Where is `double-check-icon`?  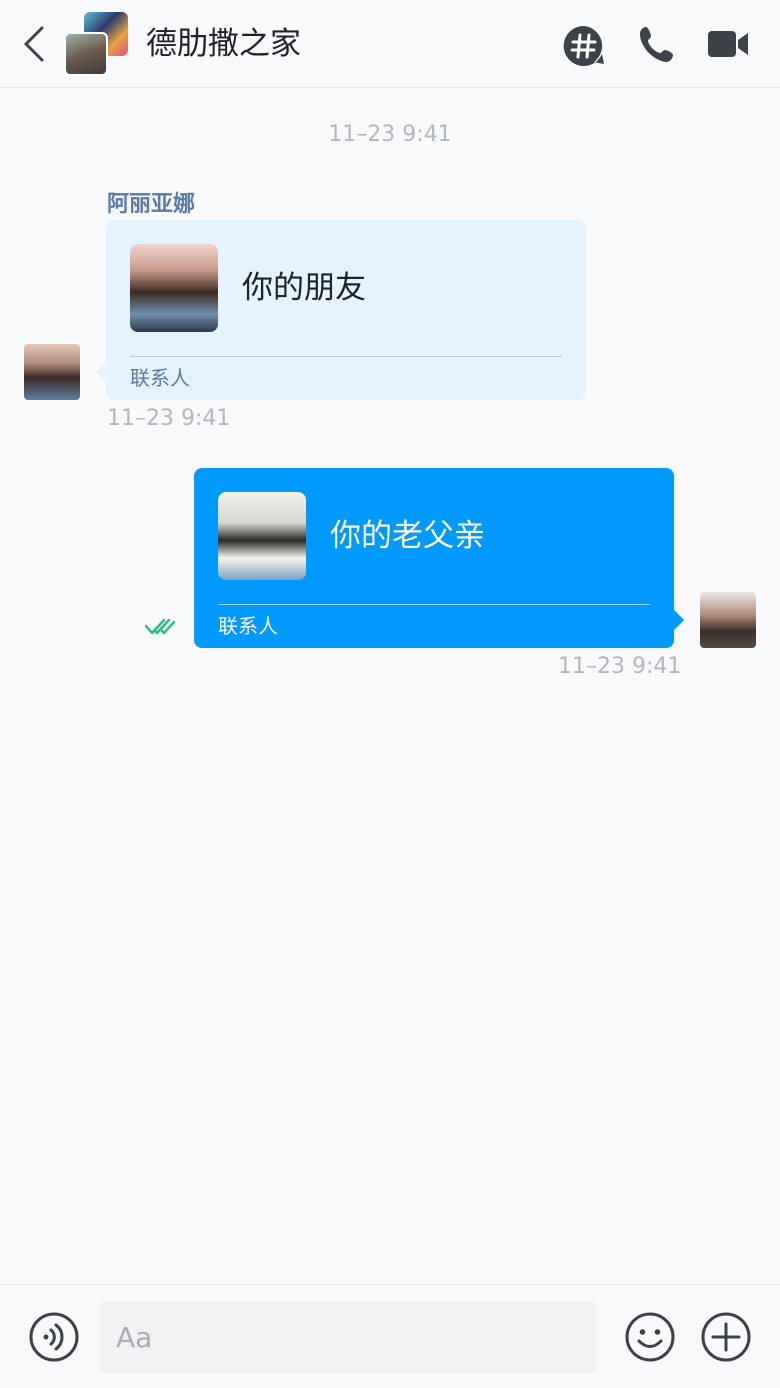 double-check-icon is located at coordinates (160, 626).